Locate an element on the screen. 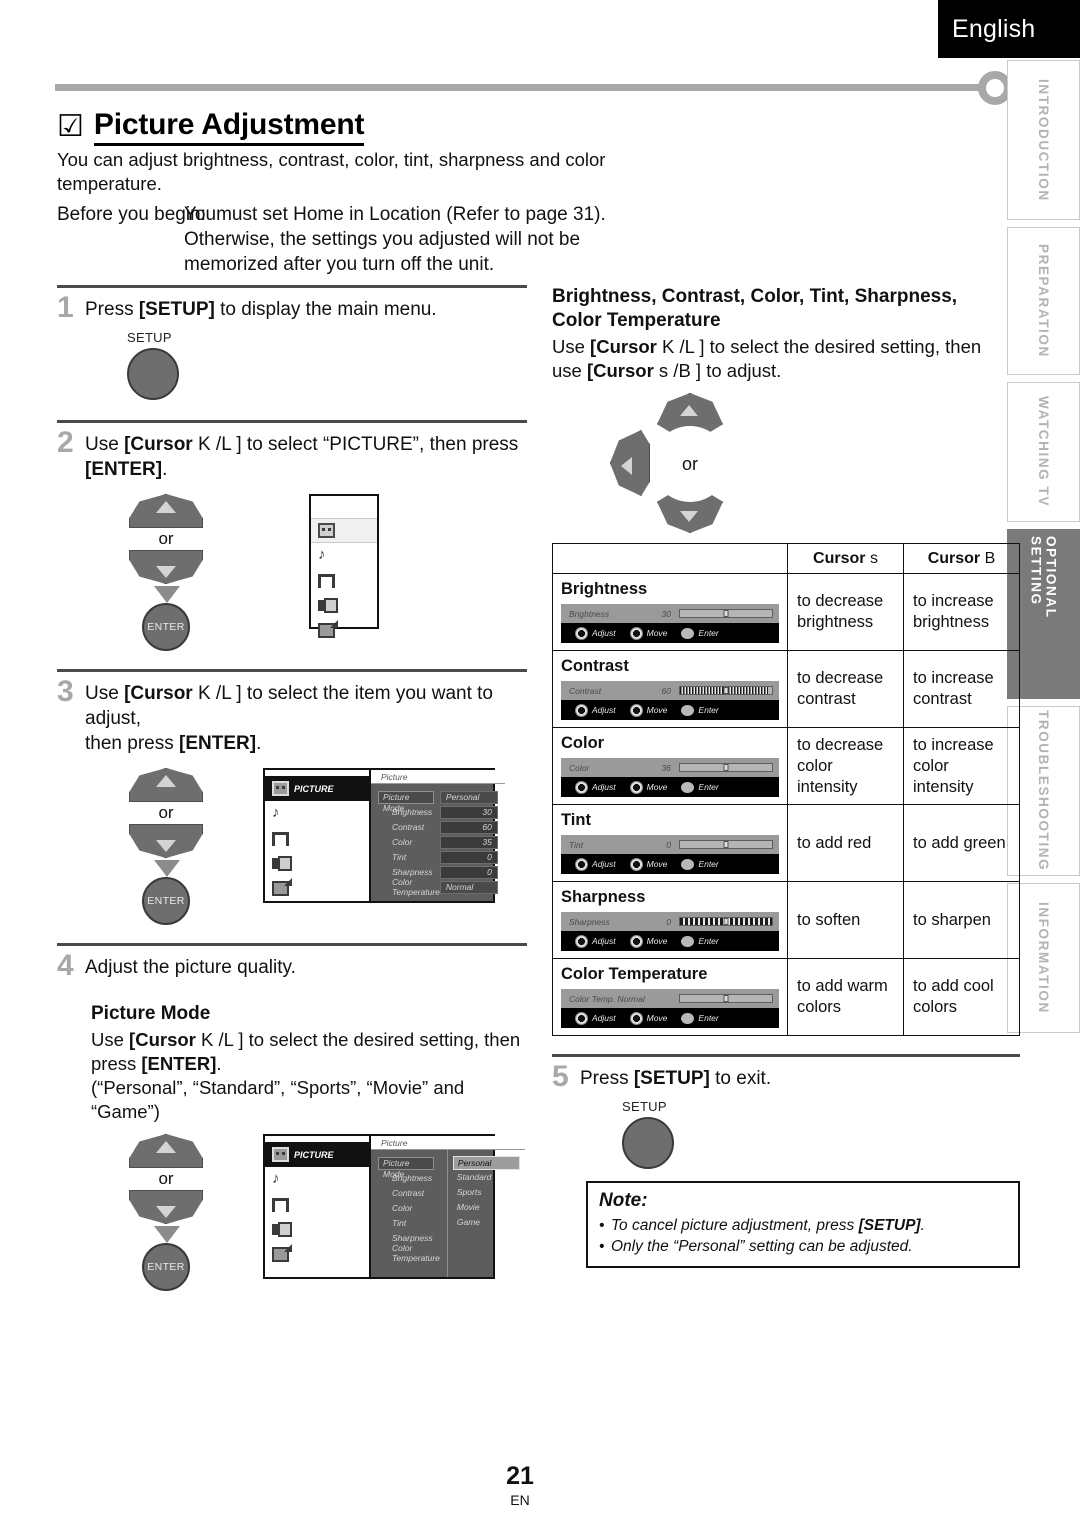  page-number: 21 is located at coordinates (520, 1476).